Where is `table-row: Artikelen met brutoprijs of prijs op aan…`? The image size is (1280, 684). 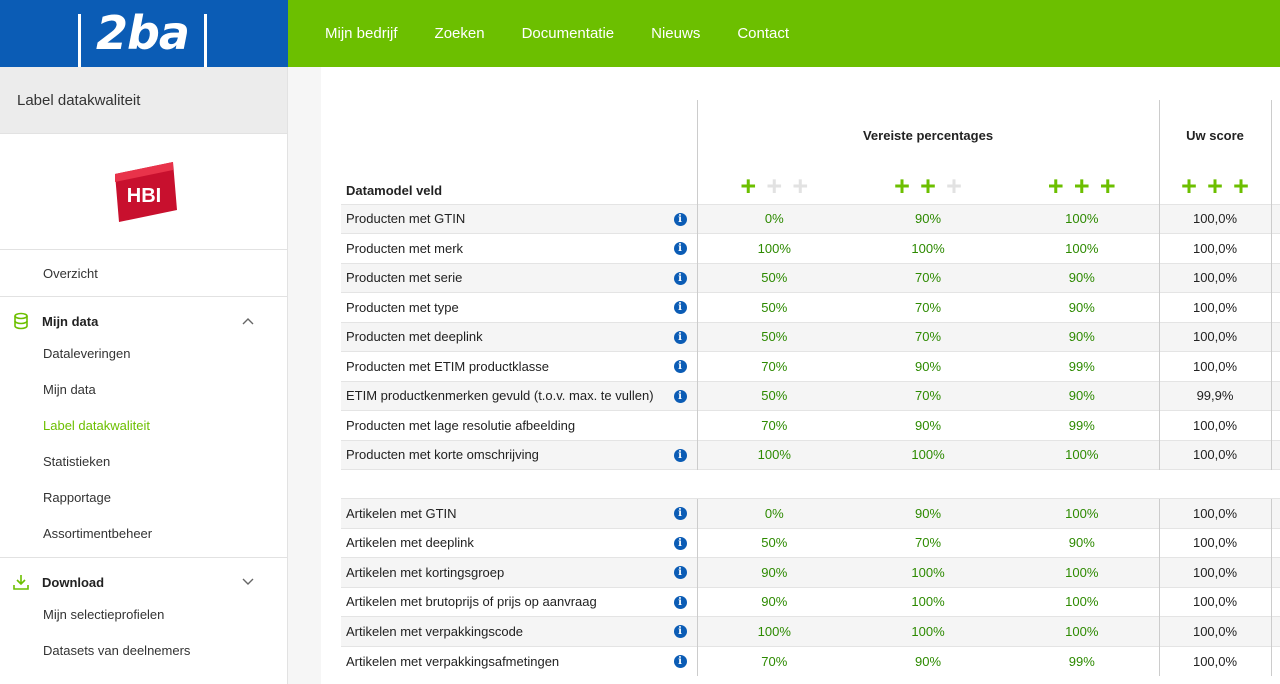 table-row: Artikelen met brutoprijs of prijs op aan… is located at coordinates (810, 601).